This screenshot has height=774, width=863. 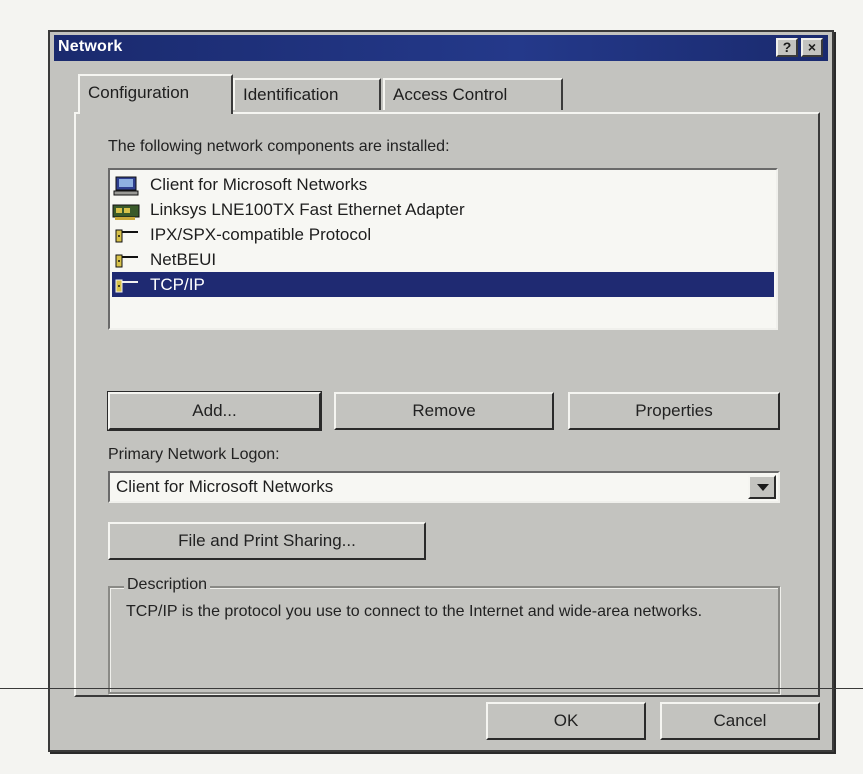 I want to click on list-item-label: NetBEUI, so click(x=183, y=259).